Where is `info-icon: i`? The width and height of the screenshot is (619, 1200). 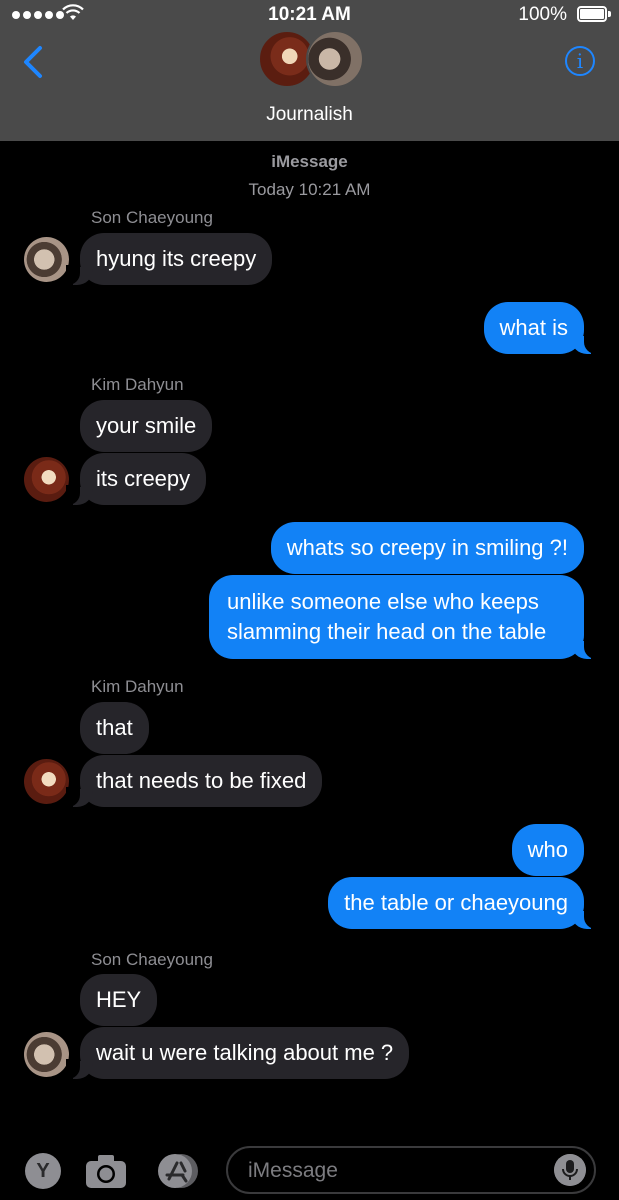 info-icon: i is located at coordinates (580, 61).